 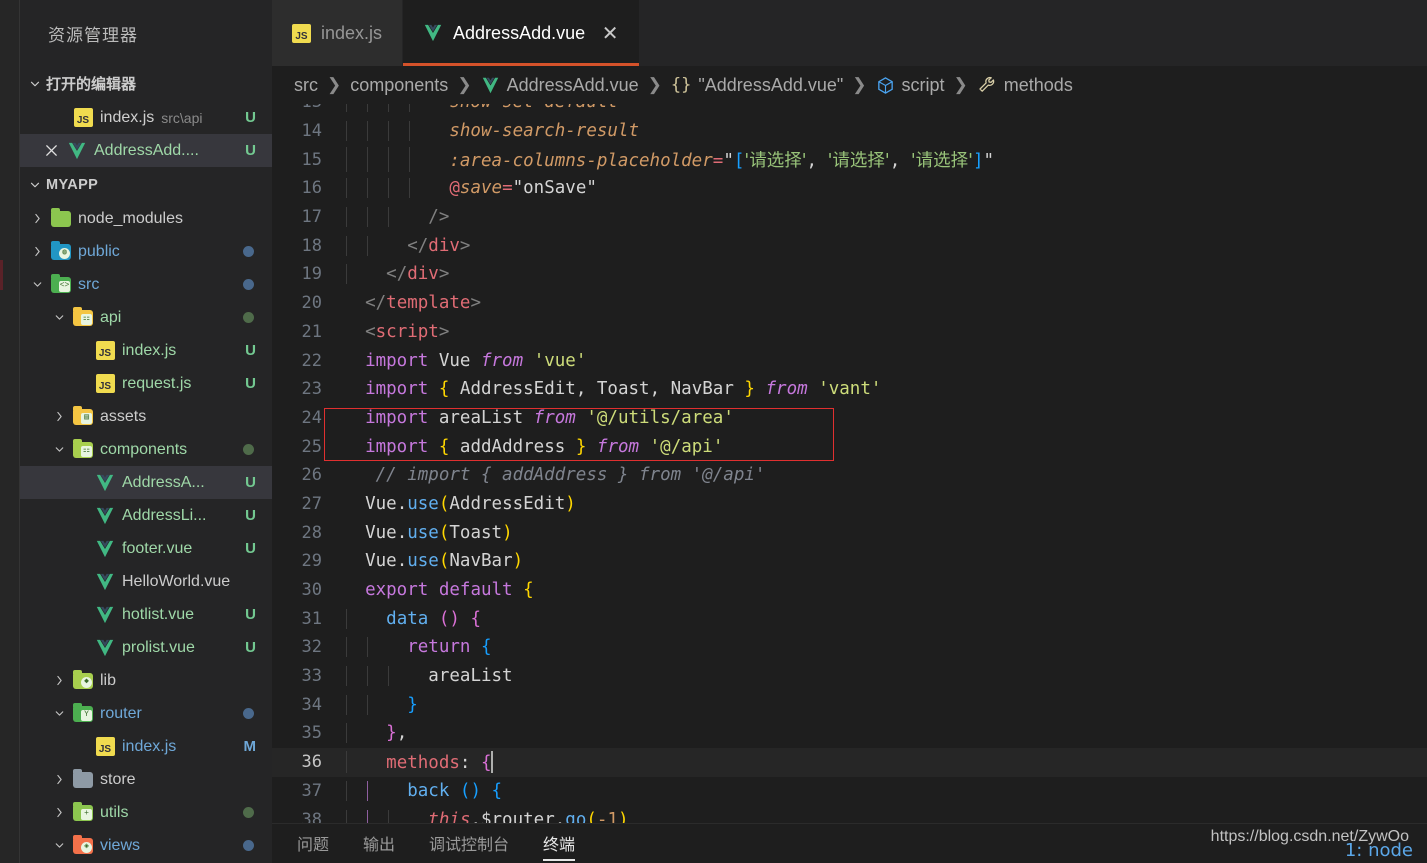 I want to click on tree-item-router: Yrouter, so click(x=146, y=713).